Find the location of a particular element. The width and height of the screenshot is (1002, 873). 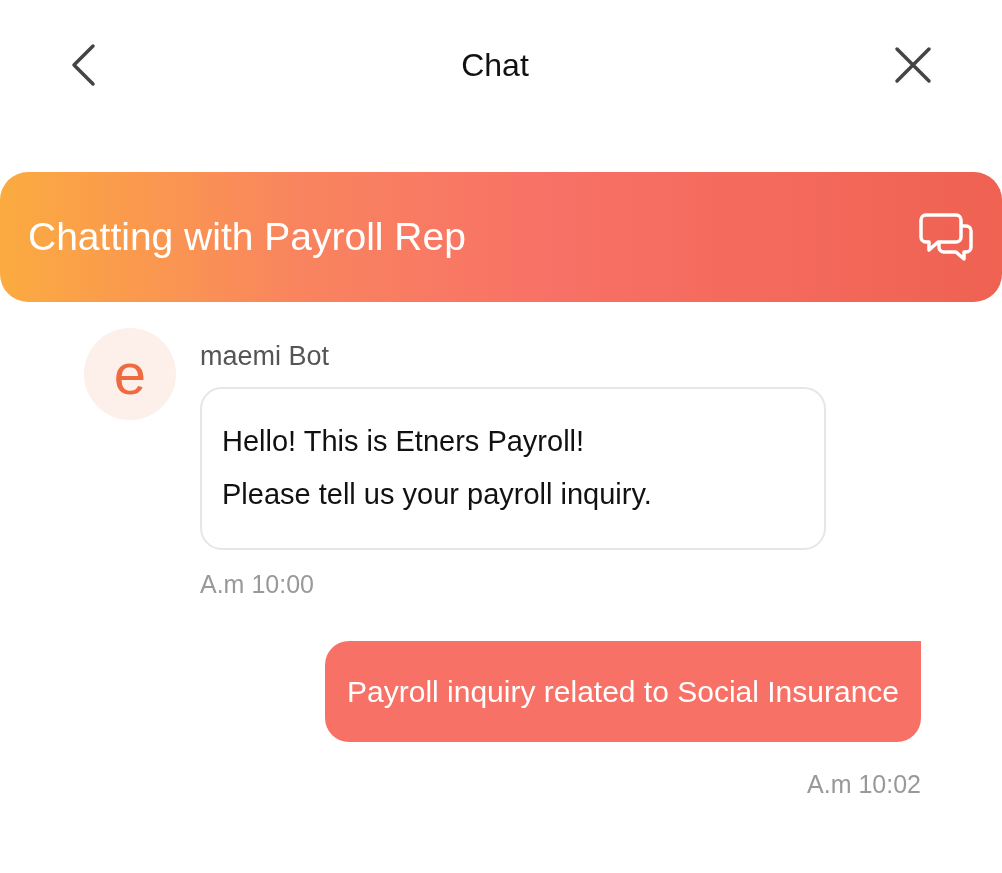

close-button is located at coordinates (913, 65).